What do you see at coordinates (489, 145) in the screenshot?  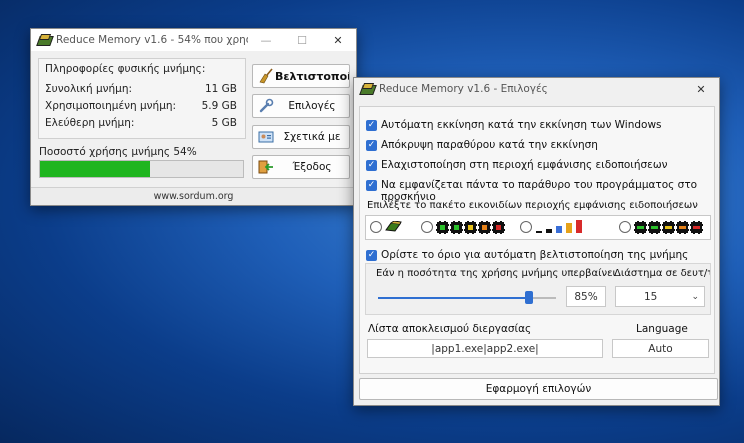 I see `hide-window-label: Απόκρυψη παραθύρου κατά την εκκίνηση` at bounding box center [489, 145].